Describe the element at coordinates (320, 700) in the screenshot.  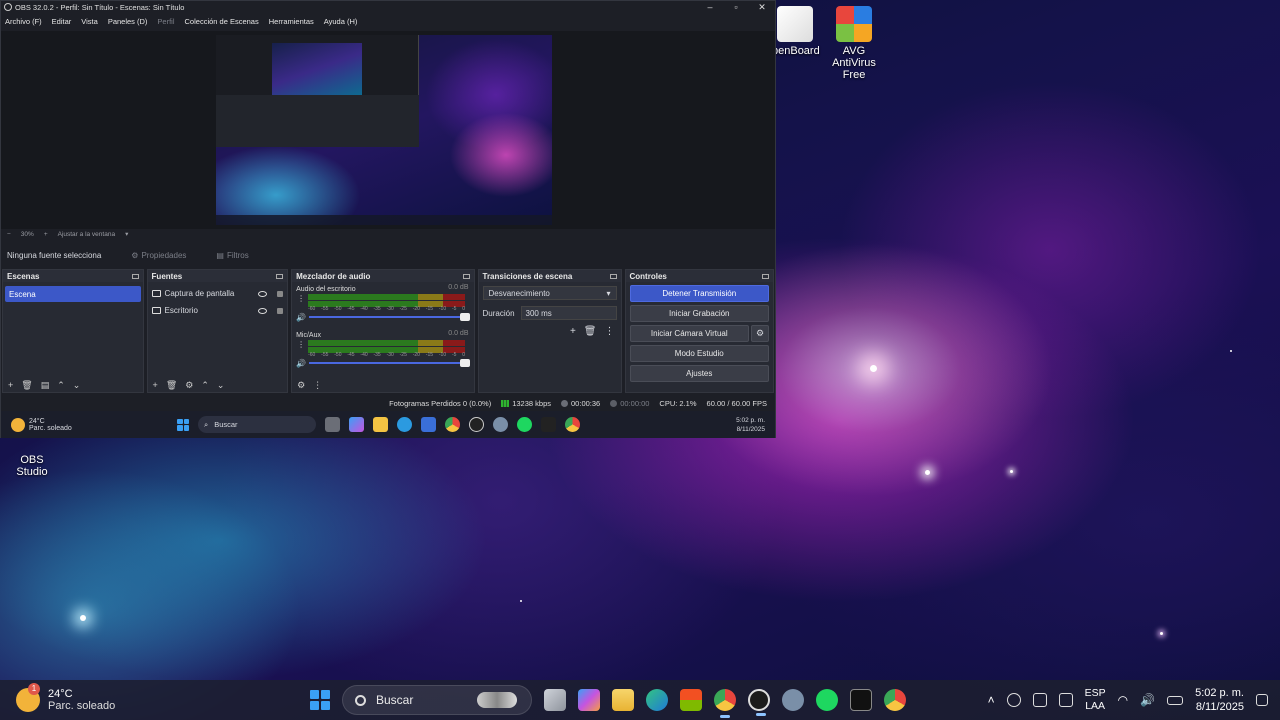
I see `start-button` at that location.